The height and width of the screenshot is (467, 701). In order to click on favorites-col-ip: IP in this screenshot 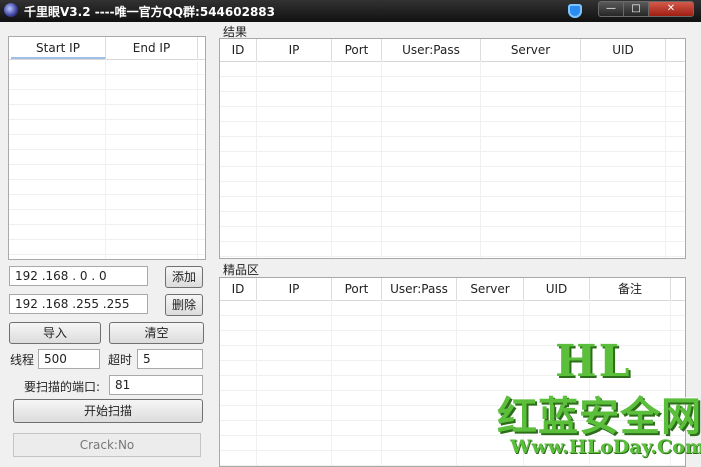, I will do `click(294, 289)`.